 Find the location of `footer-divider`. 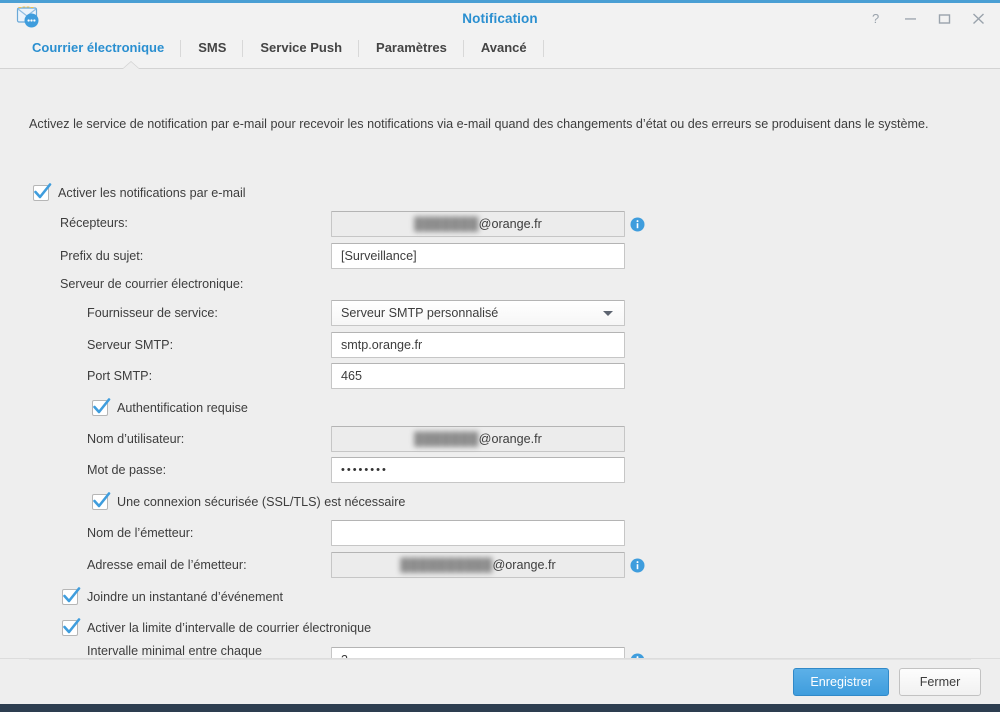

footer-divider is located at coordinates (500, 659).